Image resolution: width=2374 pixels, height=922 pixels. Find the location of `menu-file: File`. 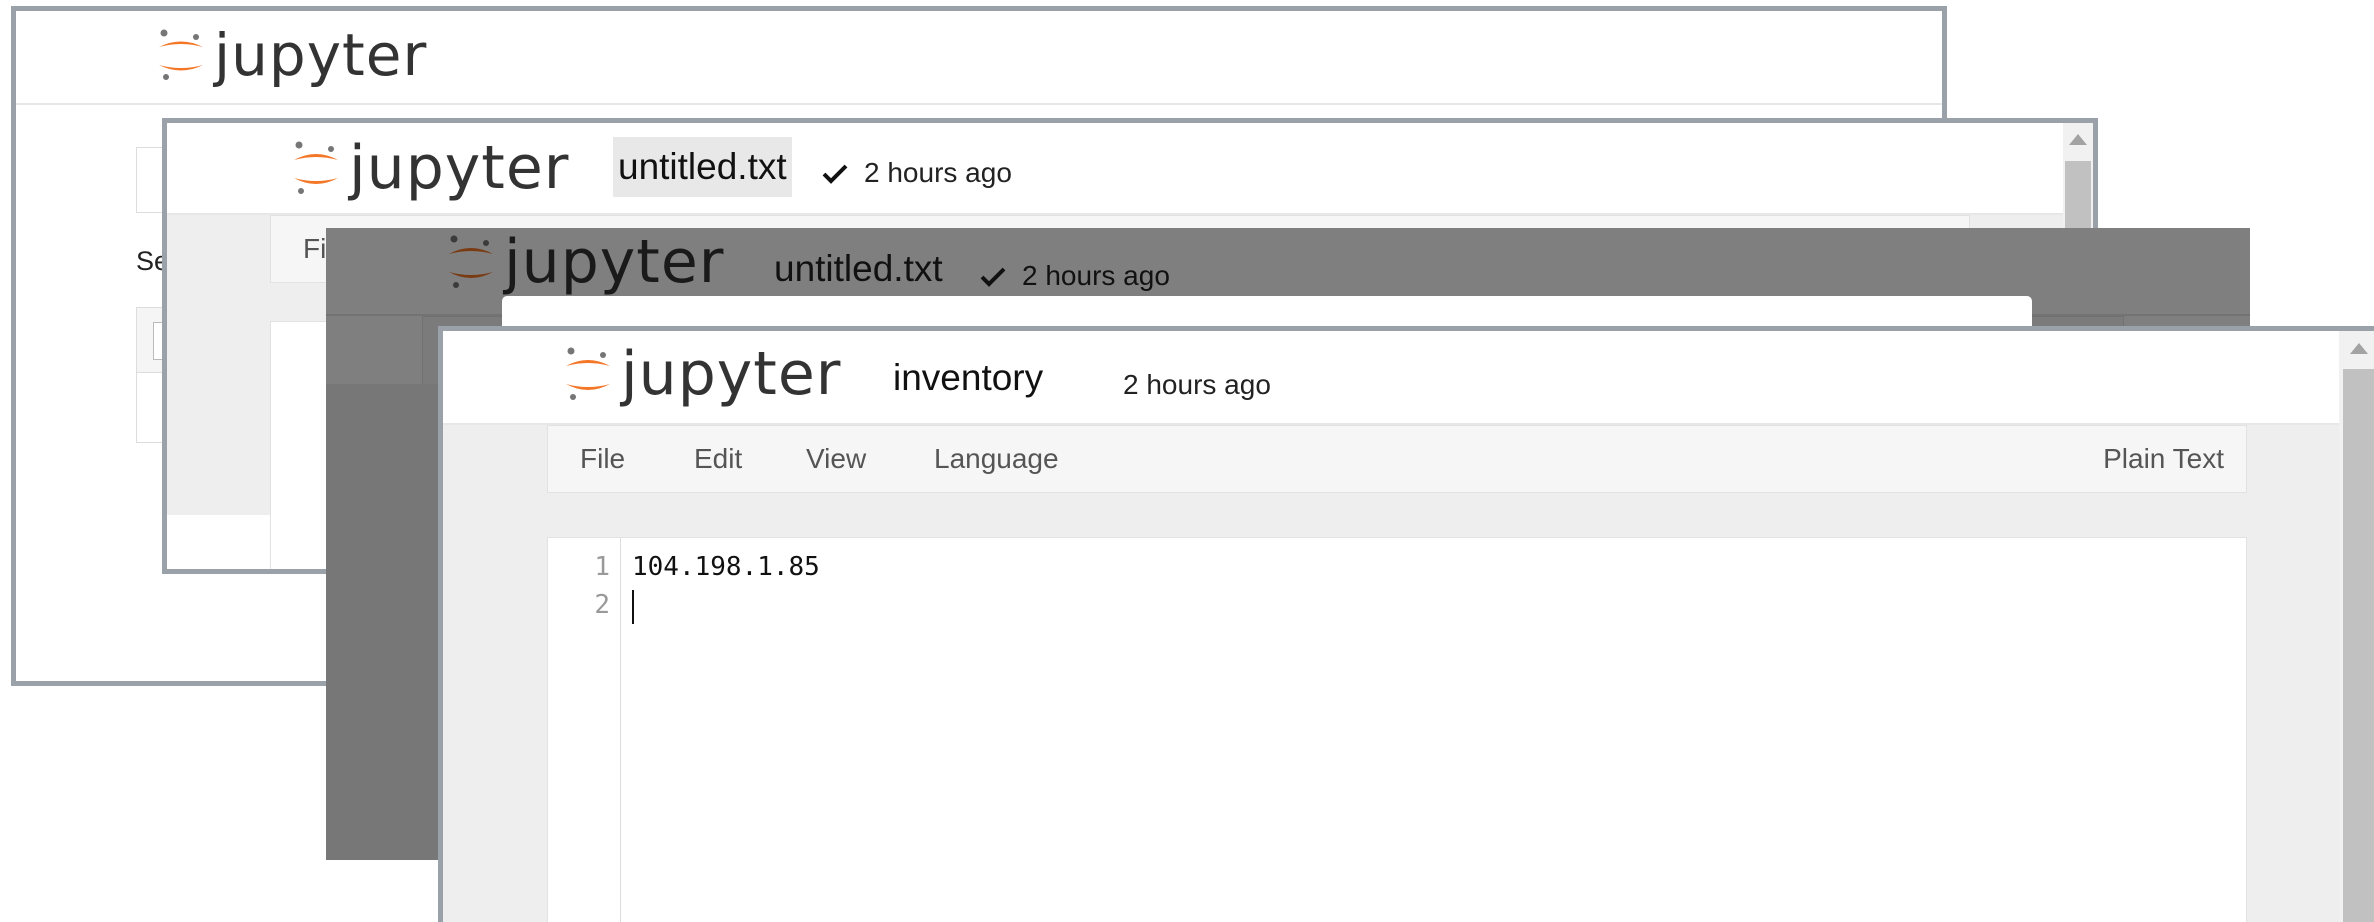

menu-file: File is located at coordinates (602, 459).